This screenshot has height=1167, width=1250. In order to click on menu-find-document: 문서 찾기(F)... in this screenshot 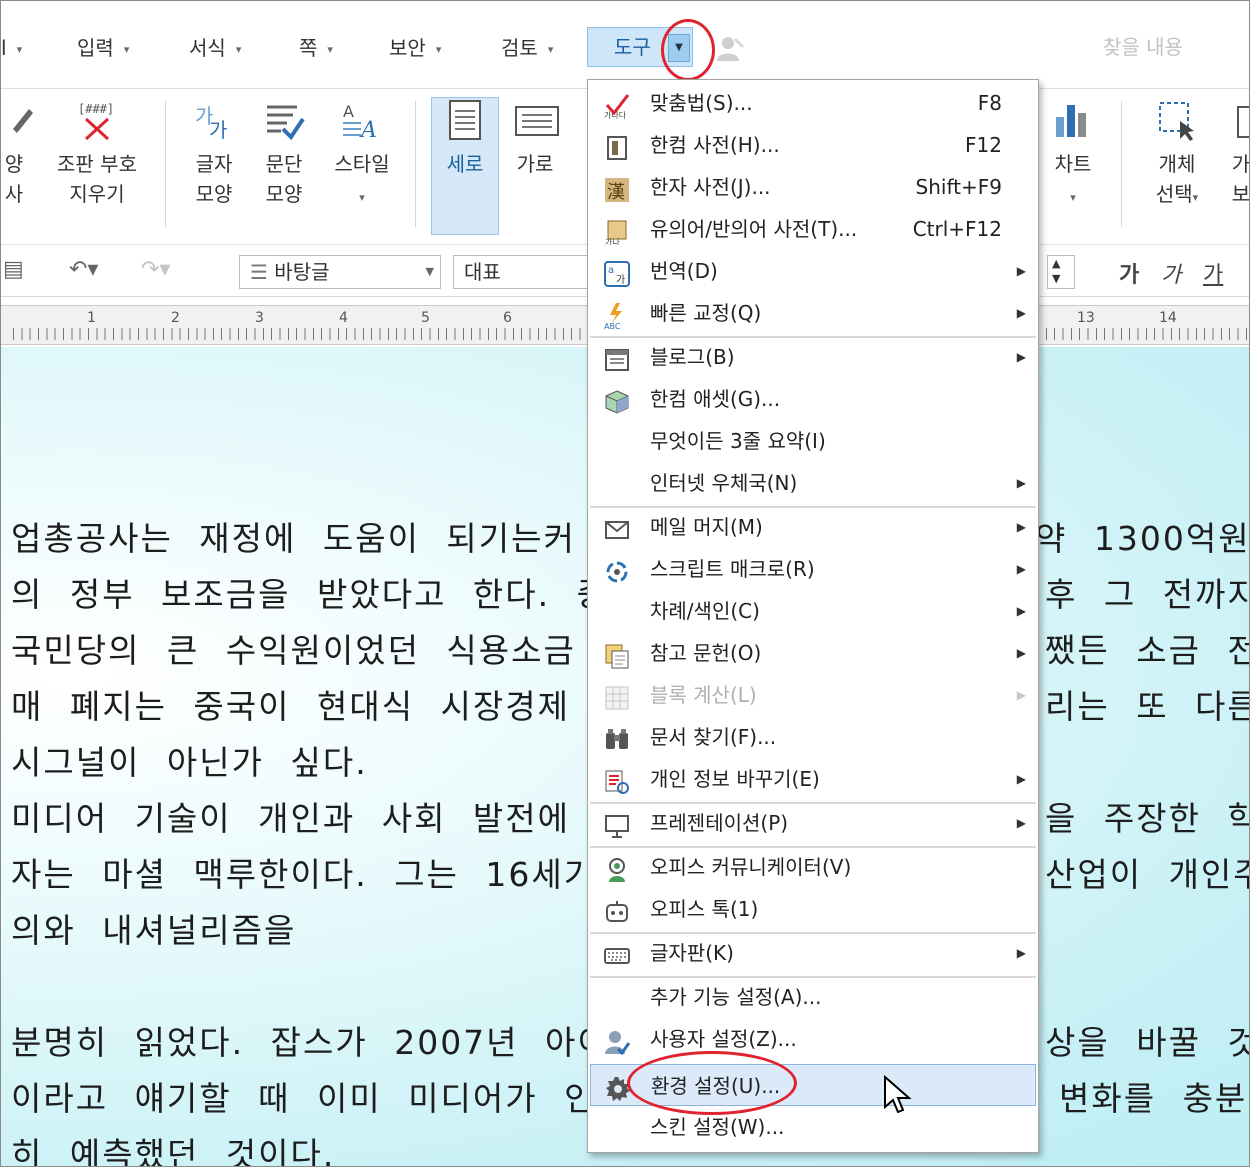, I will do `click(813, 737)`.